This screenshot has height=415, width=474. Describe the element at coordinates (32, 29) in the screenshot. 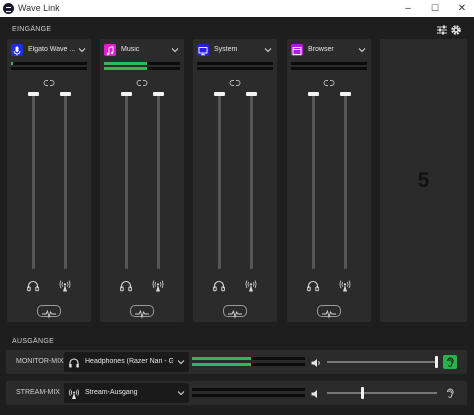

I see `inputs-section-label: EINGÄNGE` at that location.